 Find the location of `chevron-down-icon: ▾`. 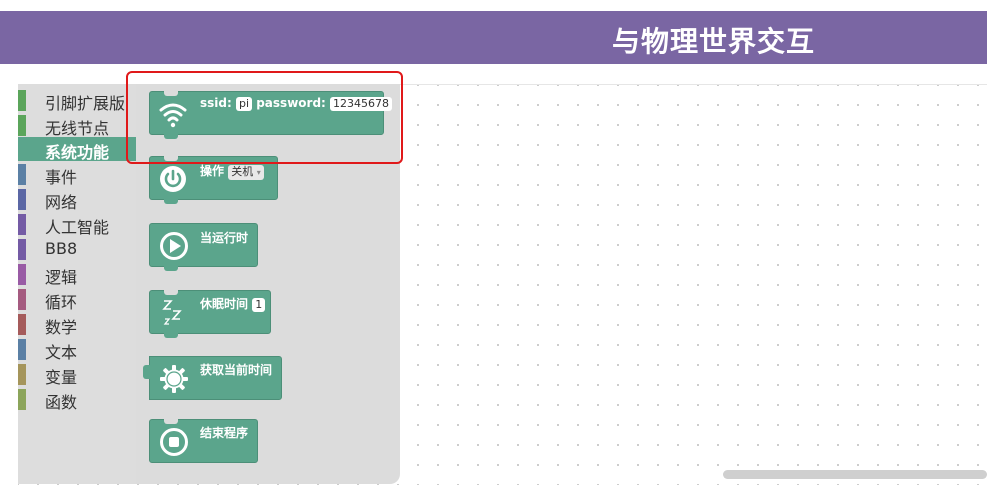

chevron-down-icon: ▾ is located at coordinates (258, 172).